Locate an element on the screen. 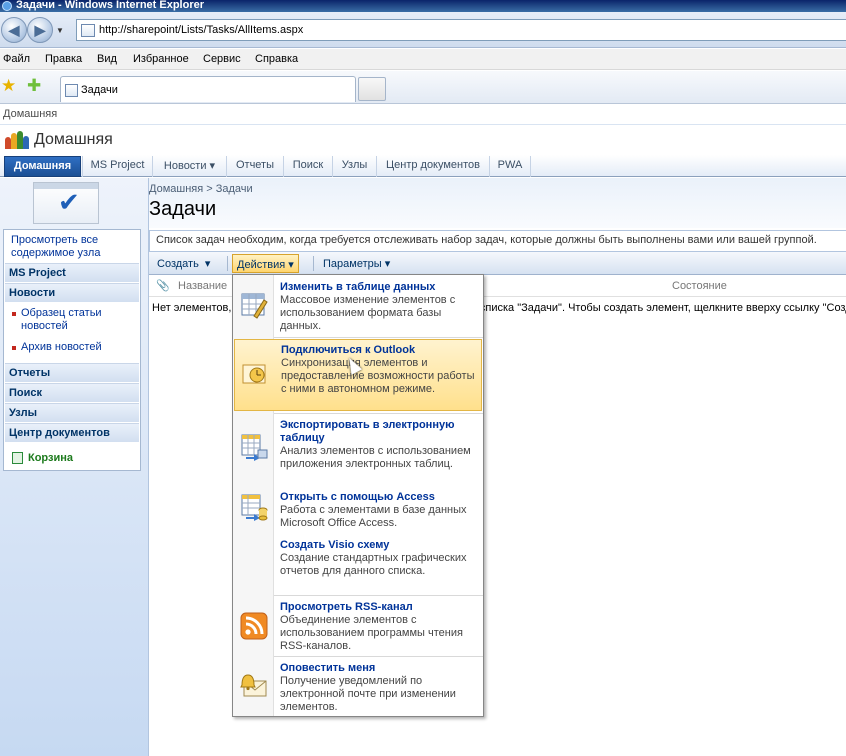 Image resolution: width=846 pixels, height=756 pixels. menu-tools: Сервис is located at coordinates (222, 59).